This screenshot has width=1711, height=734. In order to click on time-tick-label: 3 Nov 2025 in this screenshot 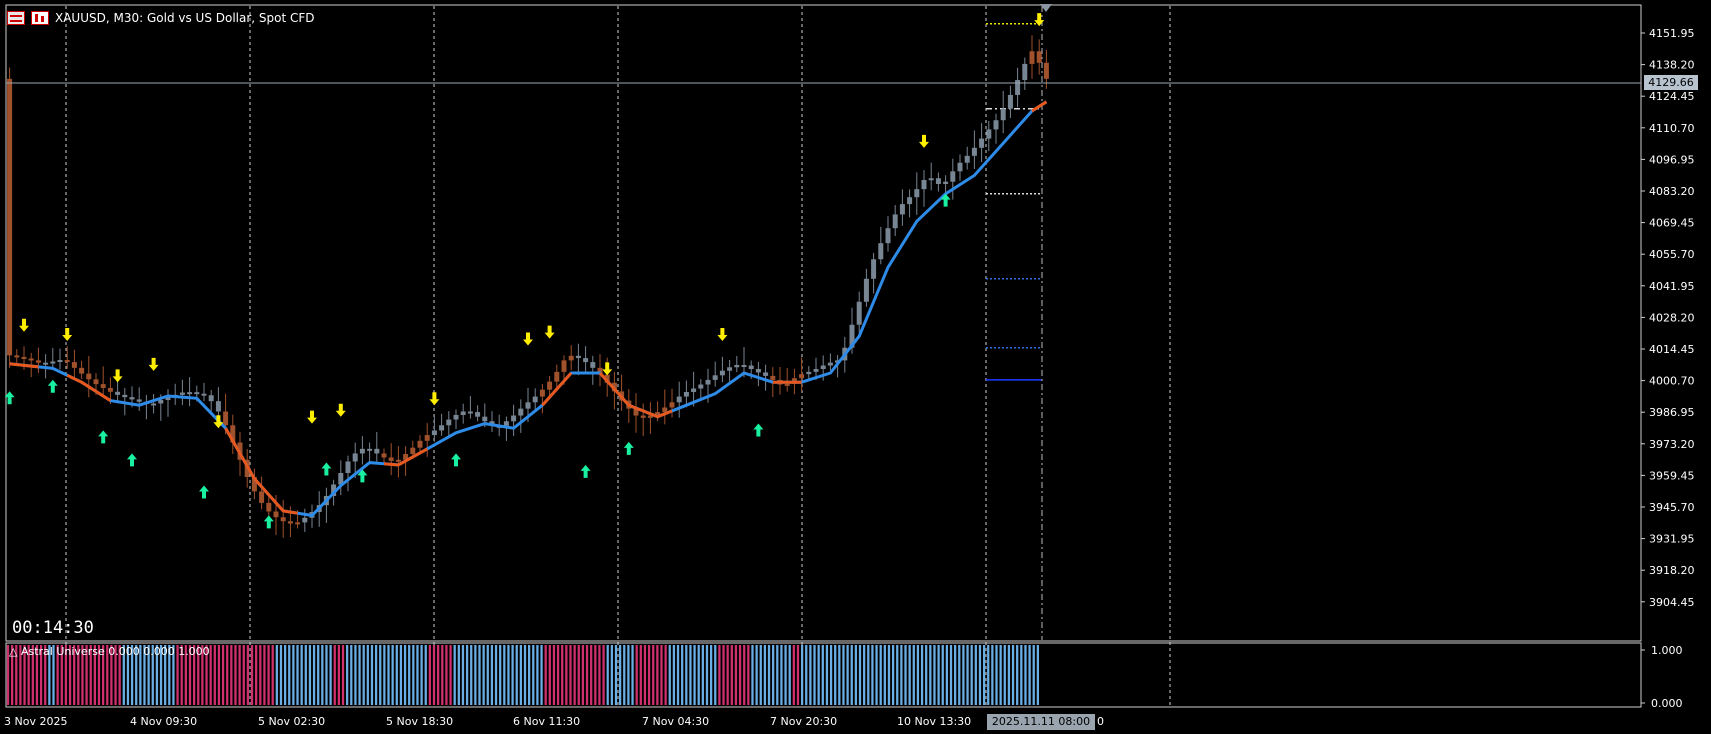, I will do `click(35, 721)`.